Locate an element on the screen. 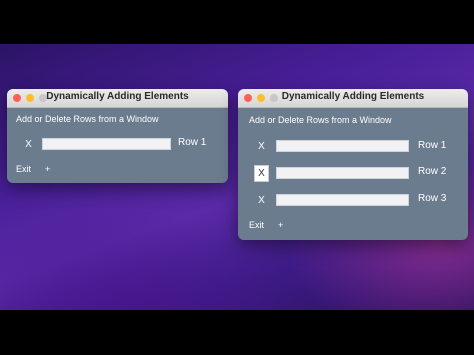  row-3-label: Row 3 is located at coordinates (432, 198).